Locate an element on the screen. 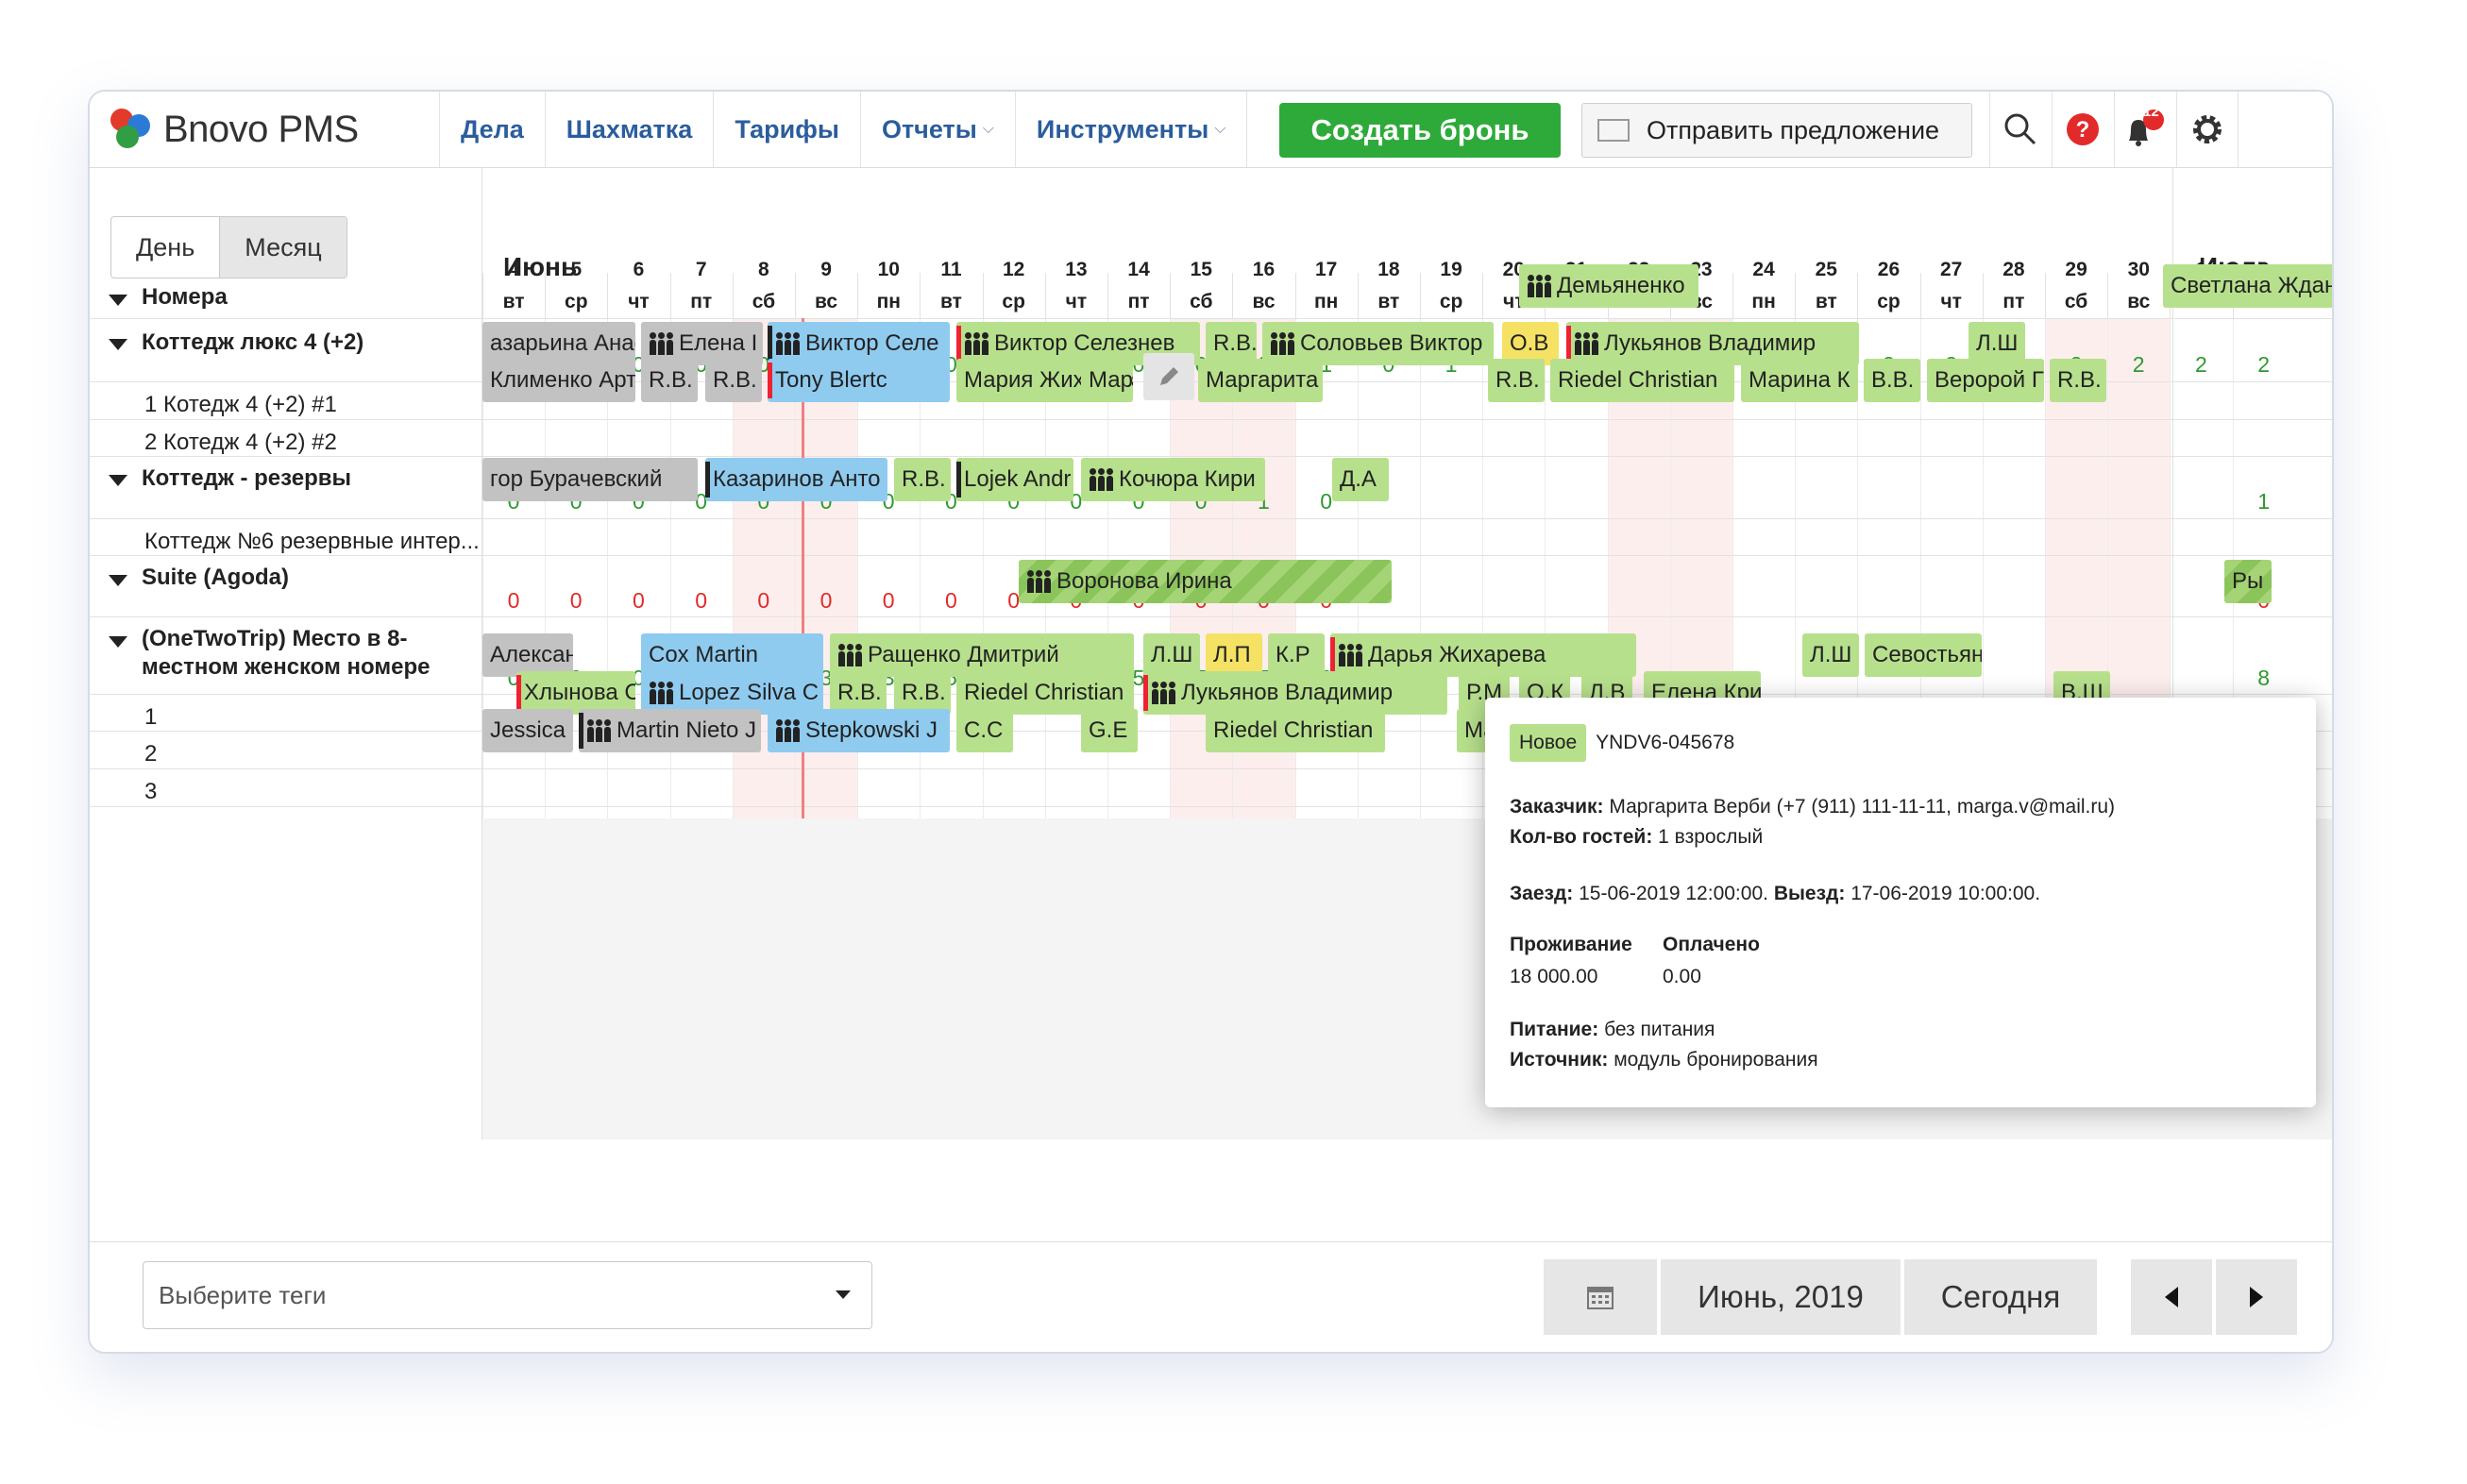 The width and height of the screenshot is (2467, 1484). stay-value: 18 000.00 is located at coordinates (1554, 976).